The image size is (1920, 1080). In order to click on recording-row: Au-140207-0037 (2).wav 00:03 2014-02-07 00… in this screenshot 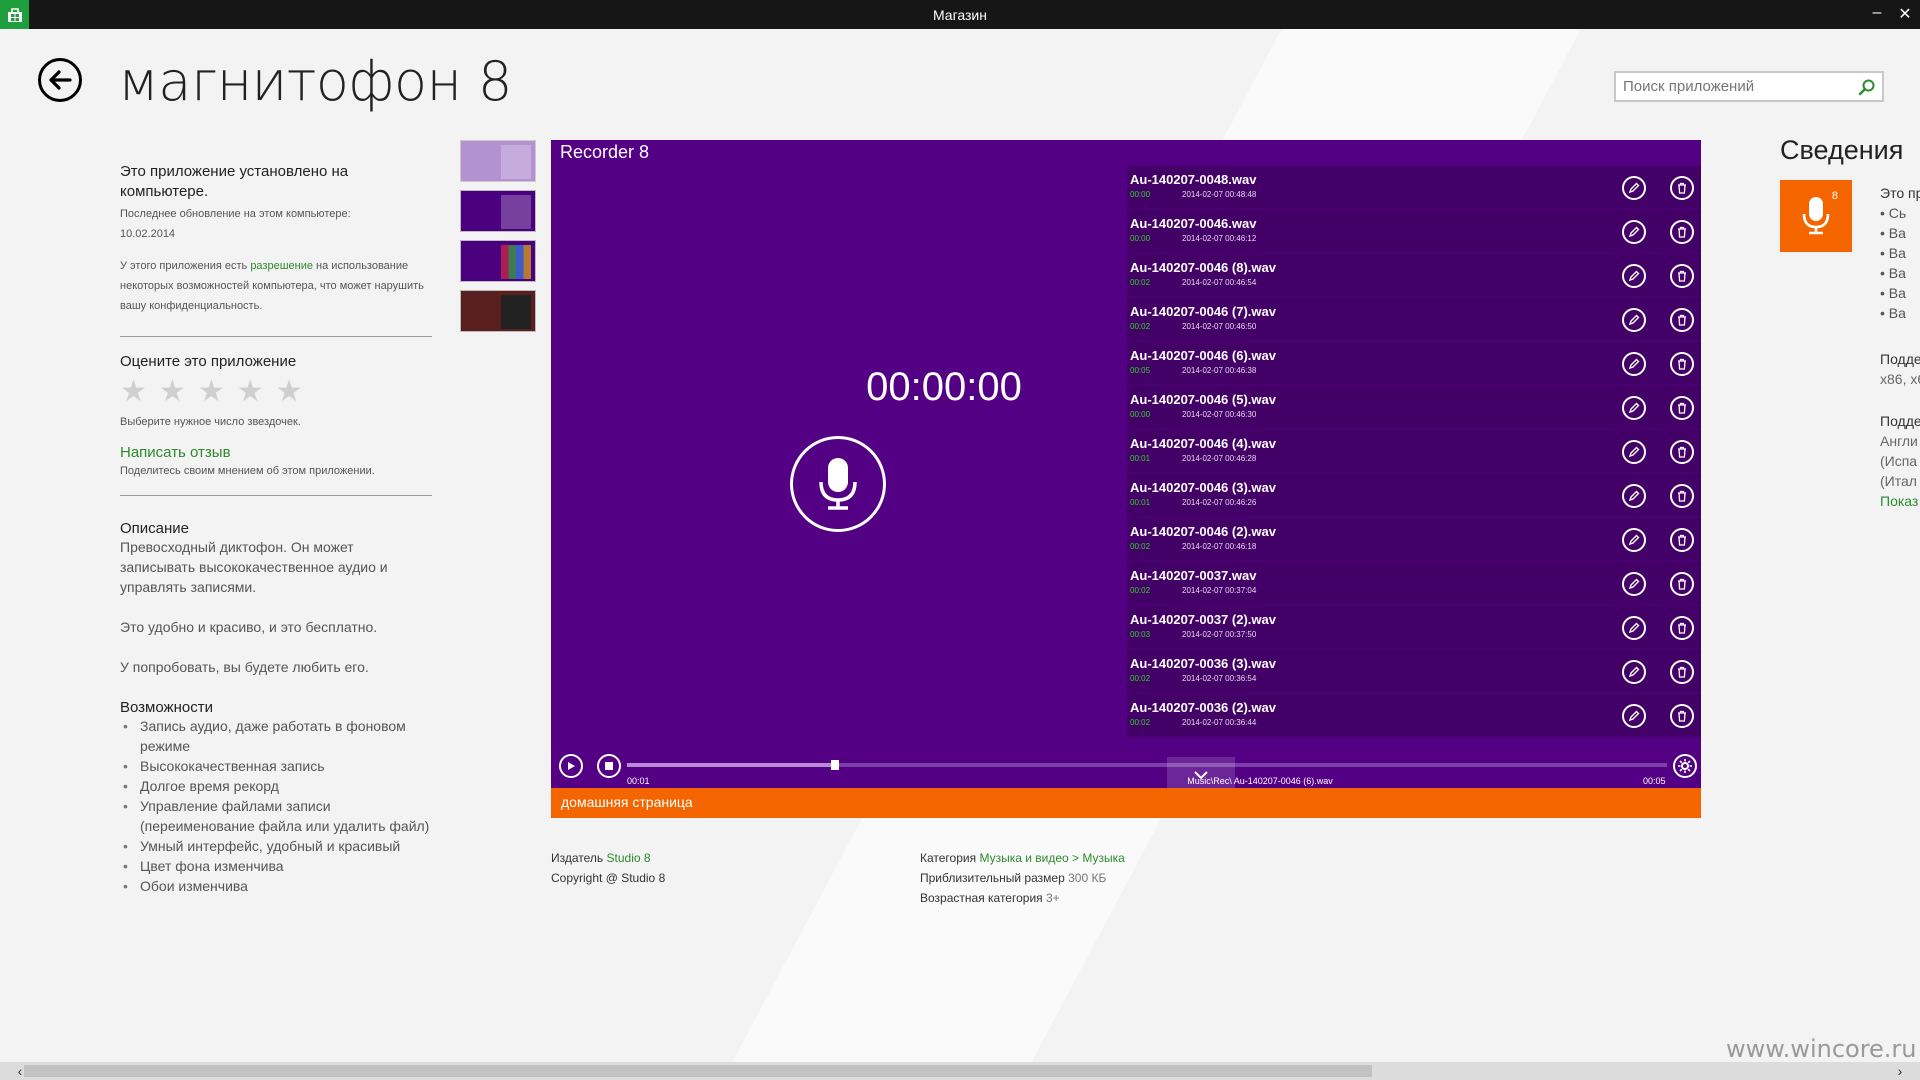, I will do `click(1414, 628)`.